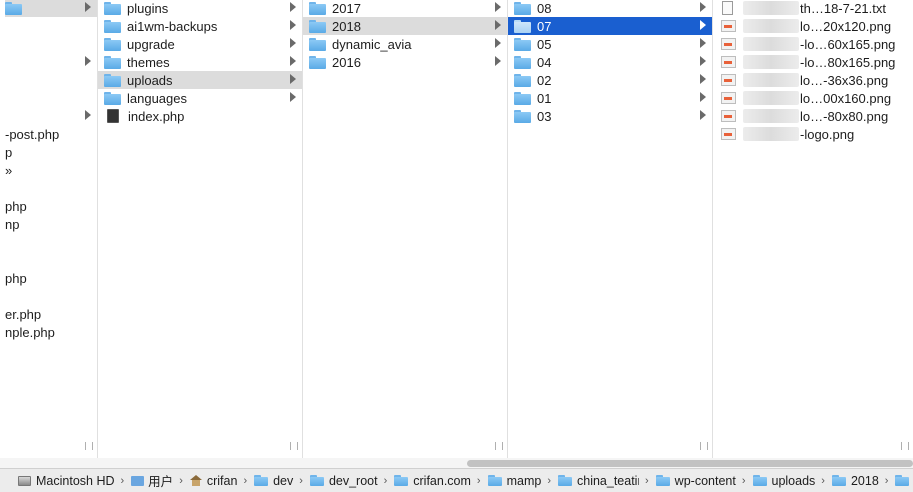 The image size is (913, 492). I want to click on item-label: p, so click(9, 152).